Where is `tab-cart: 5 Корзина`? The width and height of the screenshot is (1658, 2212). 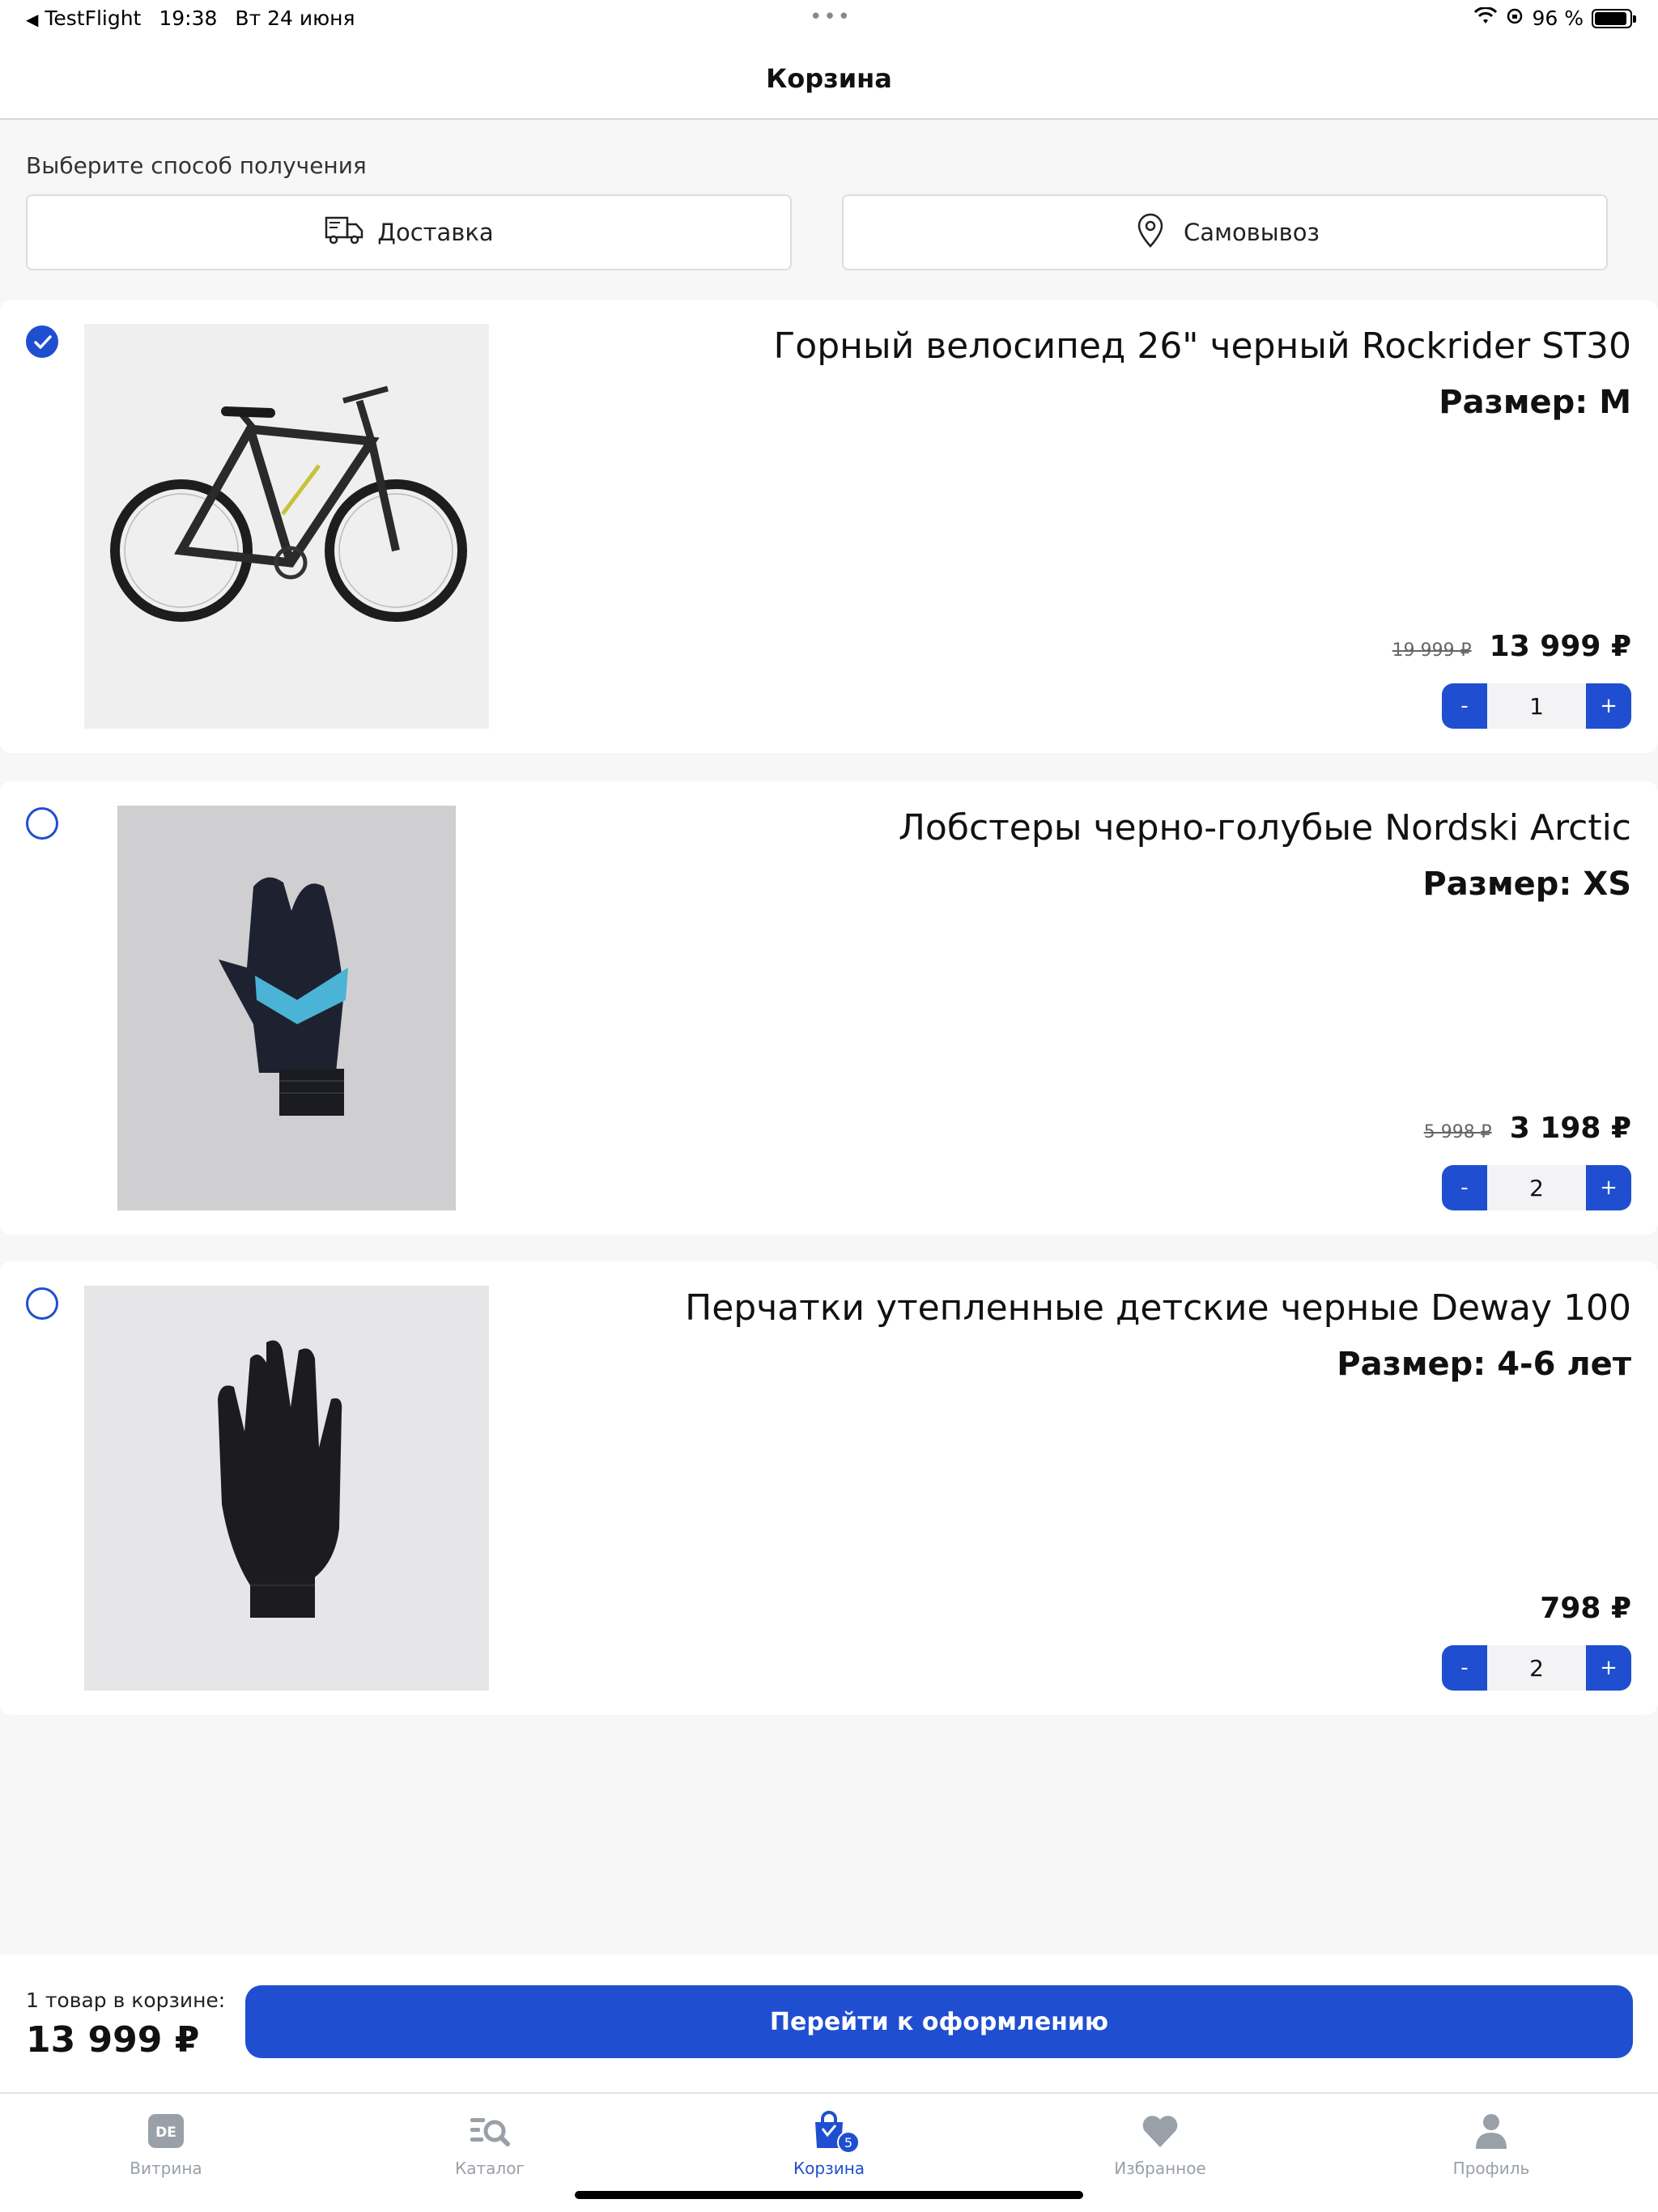 tab-cart: 5 Корзина is located at coordinates (829, 2143).